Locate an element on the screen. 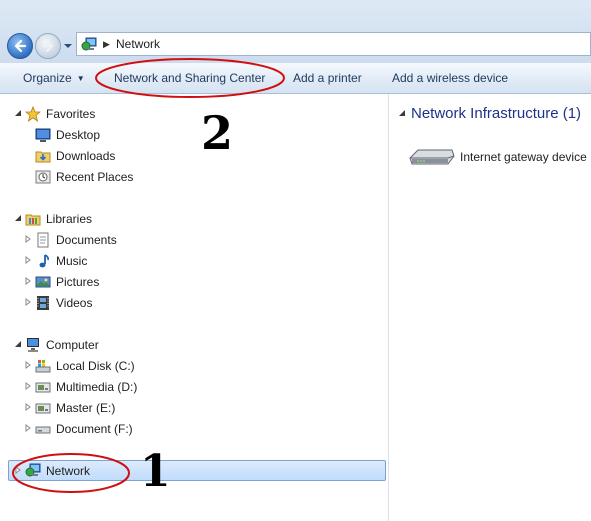 The width and height of the screenshot is (591, 521). music-note-icon is located at coordinates (44, 261).